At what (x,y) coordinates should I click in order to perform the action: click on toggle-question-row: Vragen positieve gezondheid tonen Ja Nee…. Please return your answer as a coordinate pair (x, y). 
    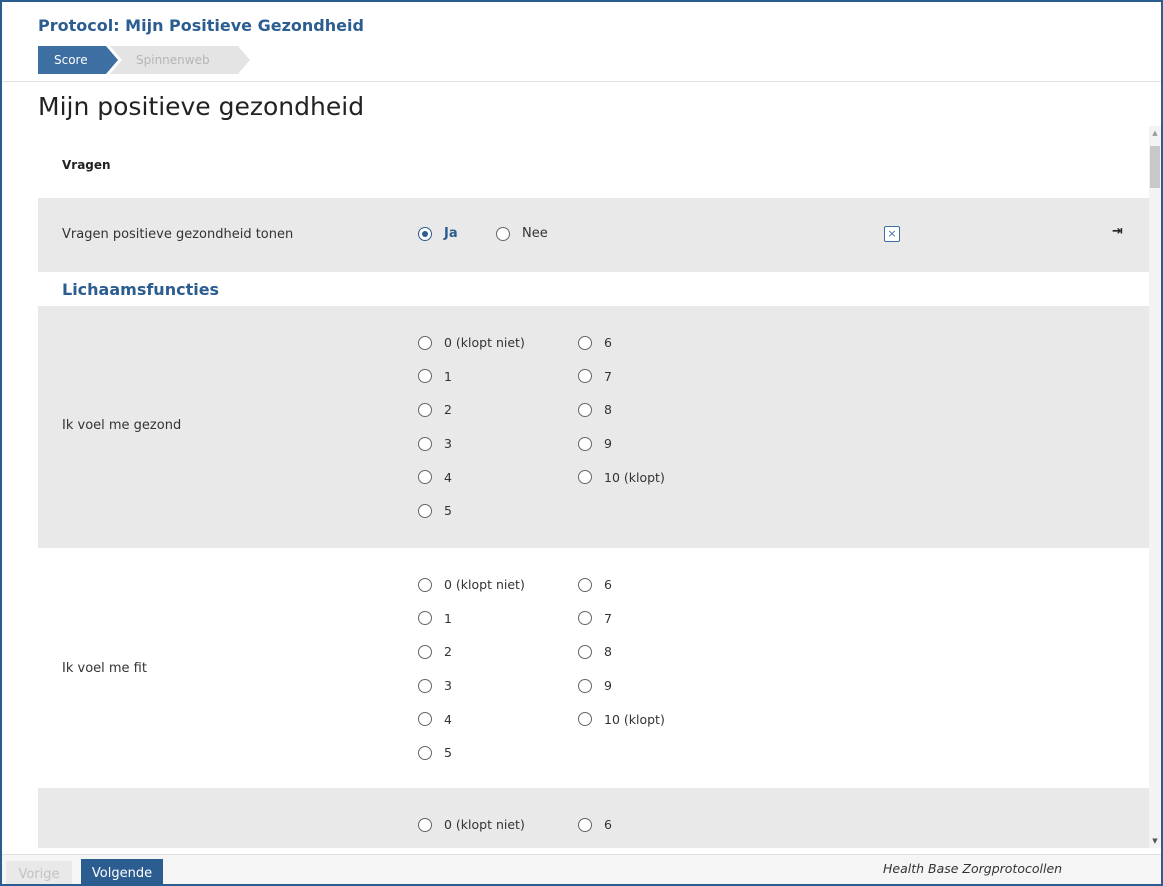
    Looking at the image, I should click on (593, 235).